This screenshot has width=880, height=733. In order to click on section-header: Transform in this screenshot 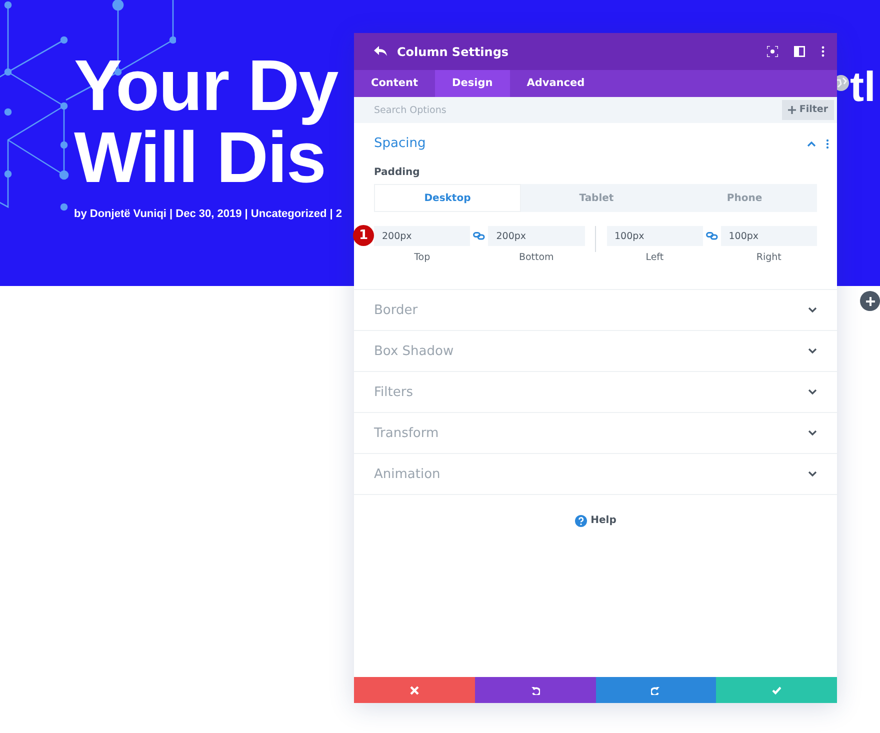, I will do `click(595, 433)`.